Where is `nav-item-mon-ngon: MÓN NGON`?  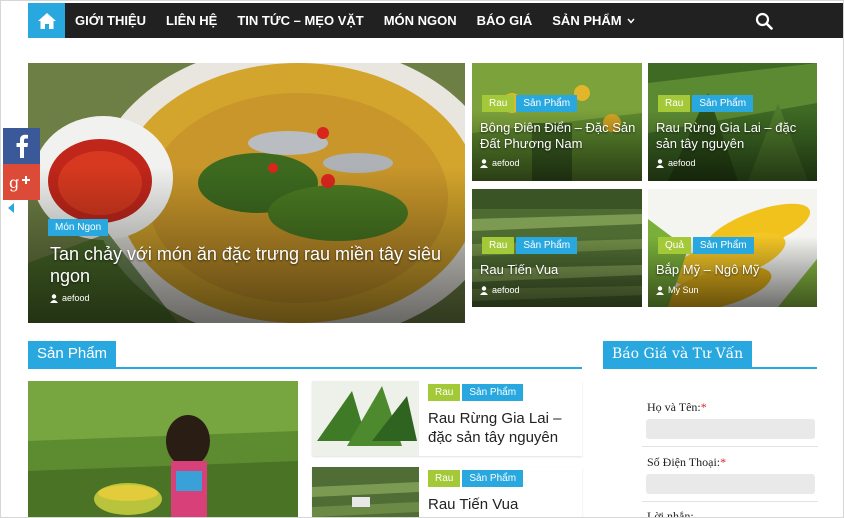 nav-item-mon-ngon: MÓN NGON is located at coordinates (420, 20).